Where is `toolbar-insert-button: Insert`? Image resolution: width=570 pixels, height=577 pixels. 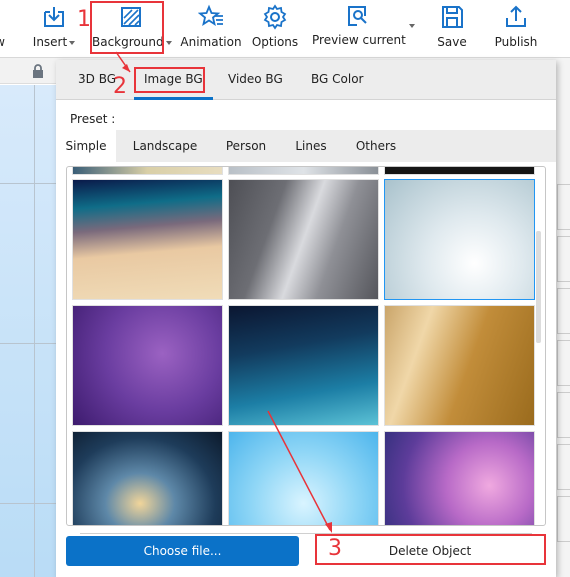
toolbar-insert-button: Insert is located at coordinates (54, 29).